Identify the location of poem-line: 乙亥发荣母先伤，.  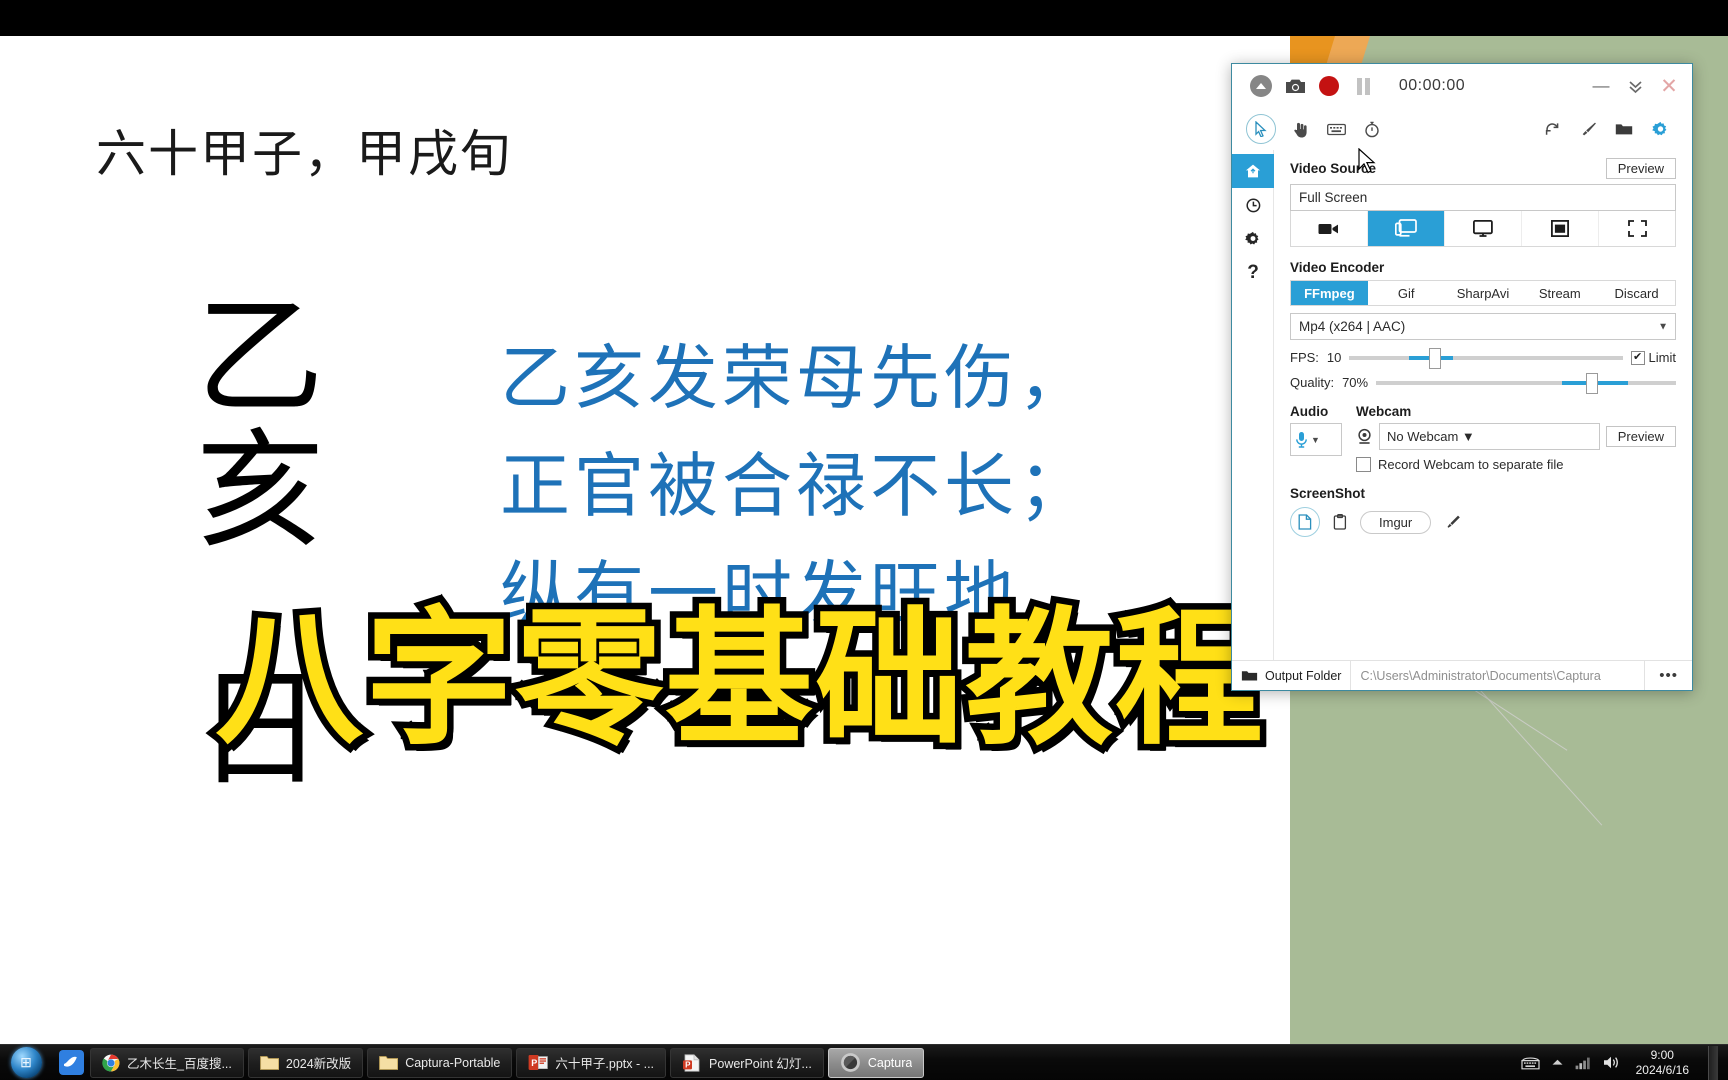
(796, 379).